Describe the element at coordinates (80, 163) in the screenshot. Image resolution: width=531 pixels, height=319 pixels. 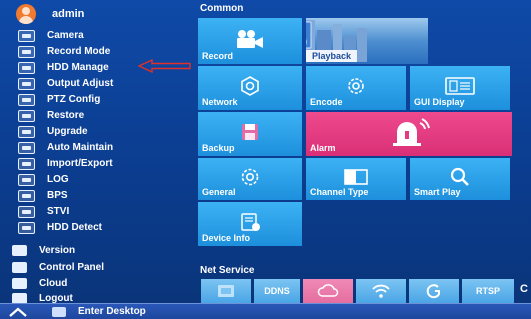
I see `menu-item-label: Import/Export` at that location.